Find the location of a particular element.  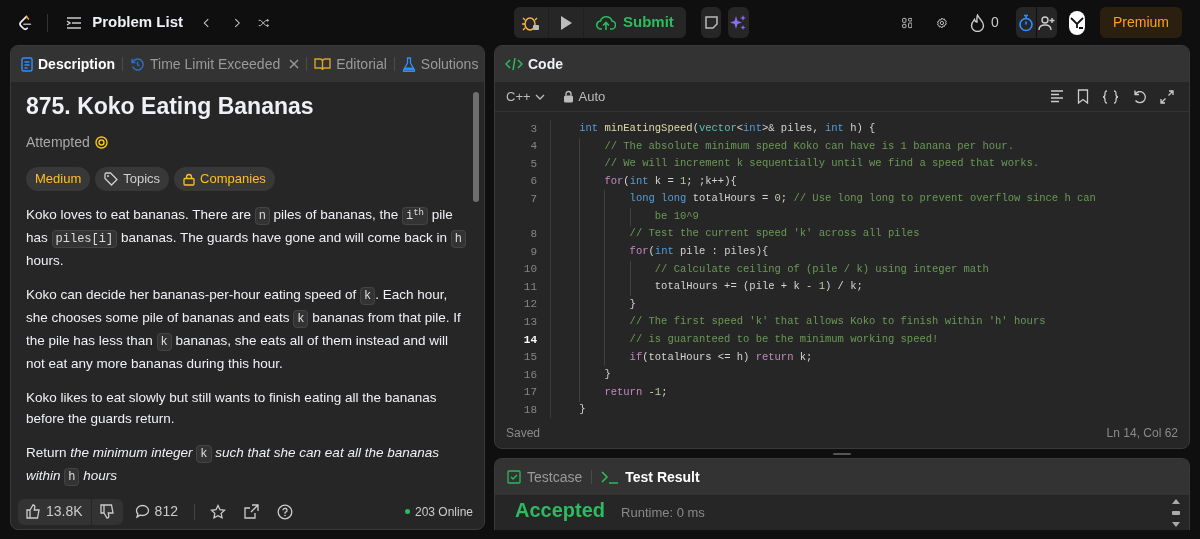

line-number: 13 is located at coordinates (530, 322).